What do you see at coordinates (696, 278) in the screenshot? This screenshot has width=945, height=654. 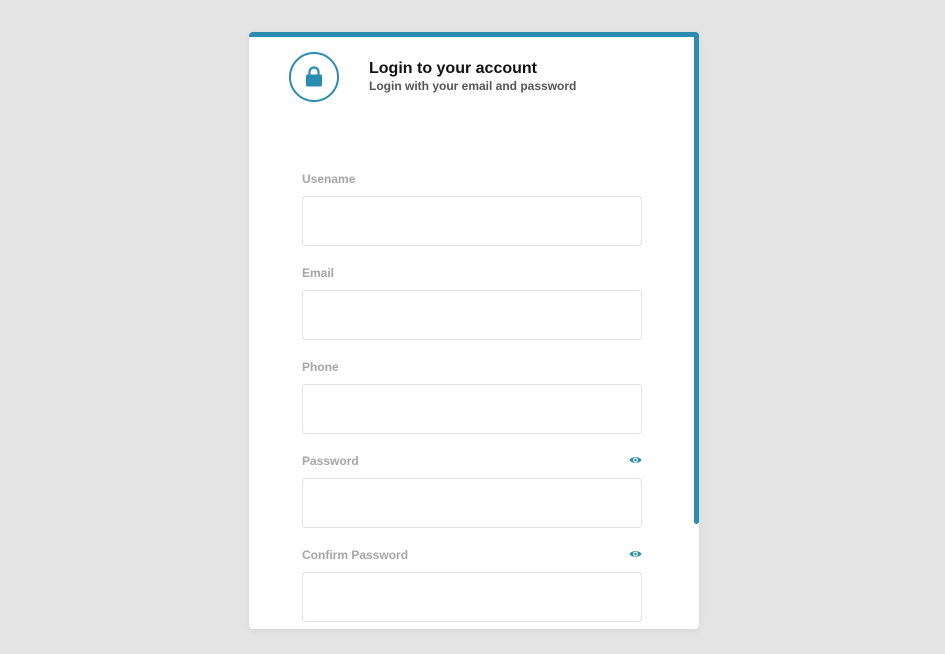 I see `scrollbar-thumb` at bounding box center [696, 278].